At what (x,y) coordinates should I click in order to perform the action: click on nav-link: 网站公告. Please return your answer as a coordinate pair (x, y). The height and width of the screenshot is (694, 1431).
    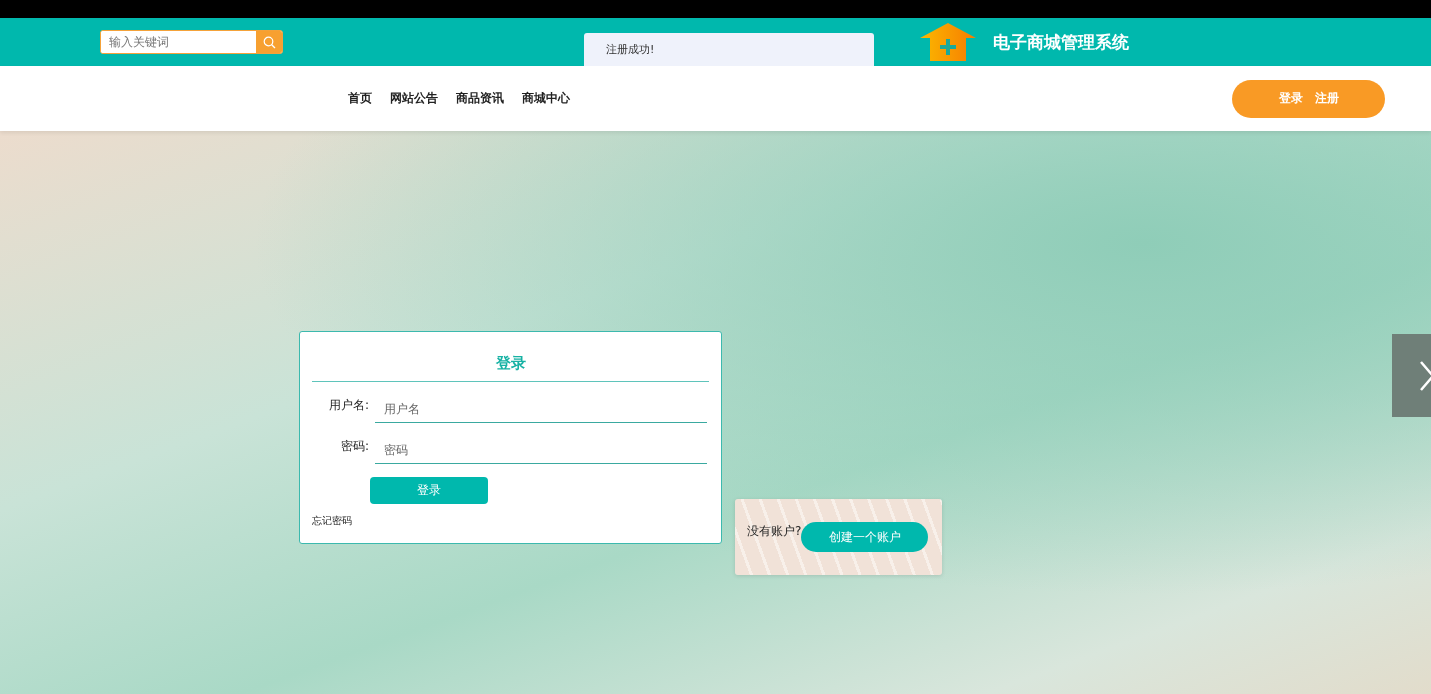
    Looking at the image, I should click on (414, 98).